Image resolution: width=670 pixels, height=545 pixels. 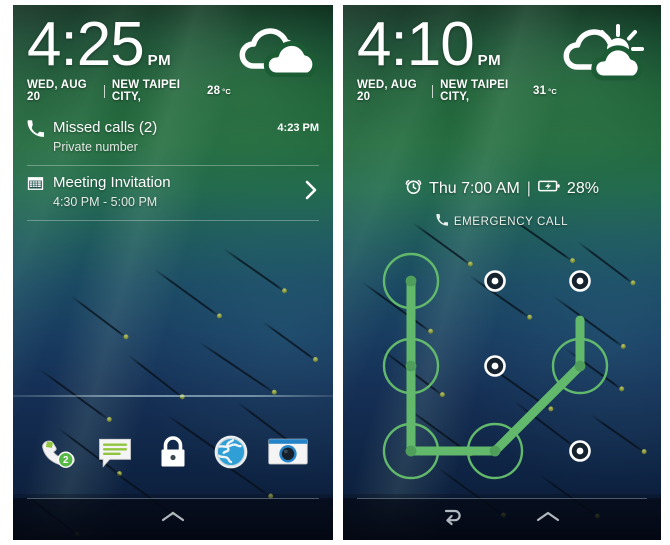 I want to click on lockscreen-dock: 2, so click(x=173, y=452).